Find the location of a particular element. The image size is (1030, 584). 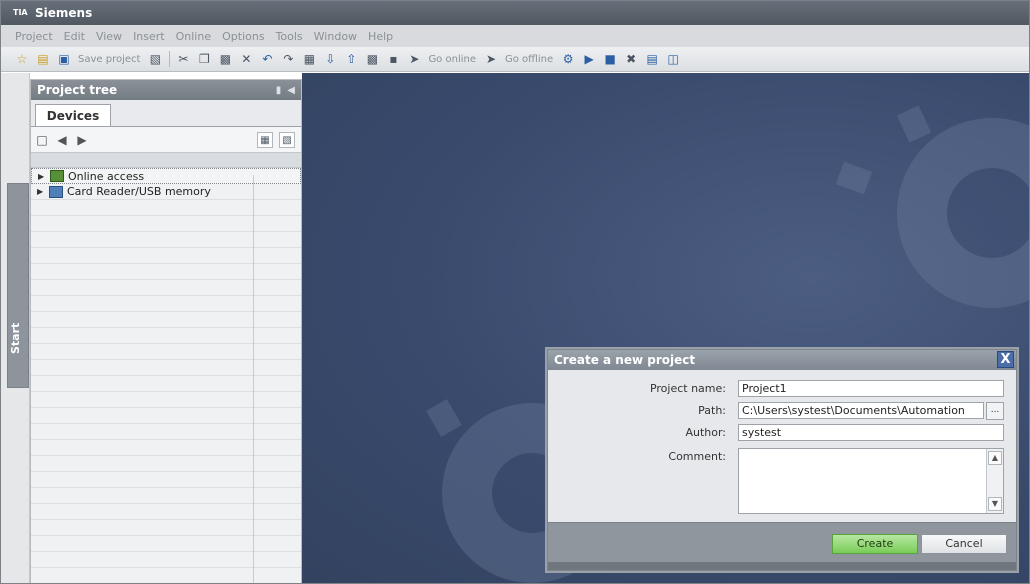

cancel-button: Cancel is located at coordinates (964, 544).